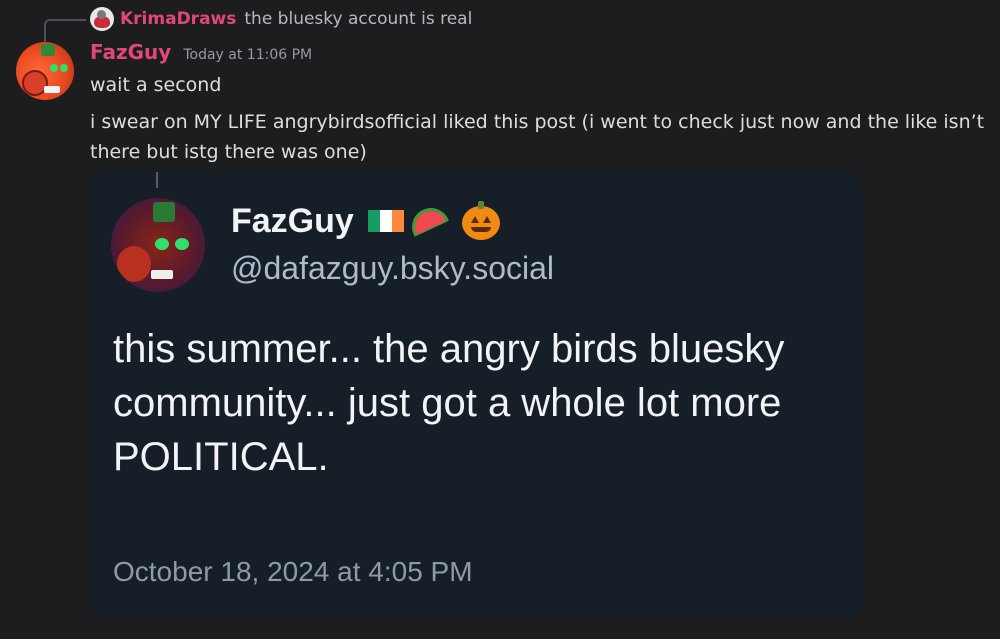  I want to click on reply-author-avatar, so click(102, 19).